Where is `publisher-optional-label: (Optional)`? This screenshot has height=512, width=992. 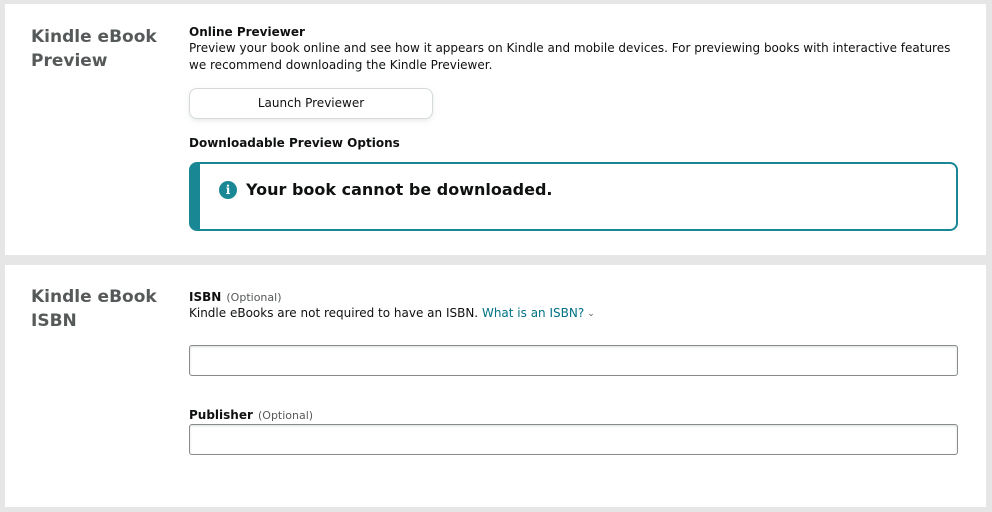
publisher-optional-label: (Optional) is located at coordinates (286, 415).